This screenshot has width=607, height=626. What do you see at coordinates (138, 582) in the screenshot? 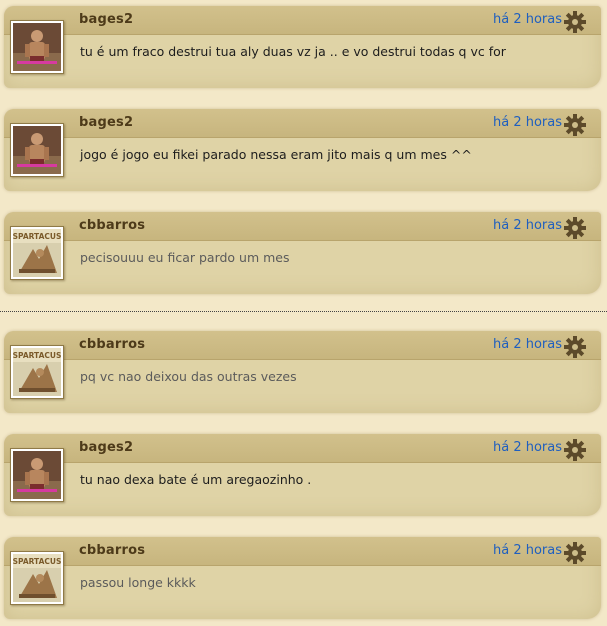
I see `message-text: passou longe kkkk` at bounding box center [138, 582].